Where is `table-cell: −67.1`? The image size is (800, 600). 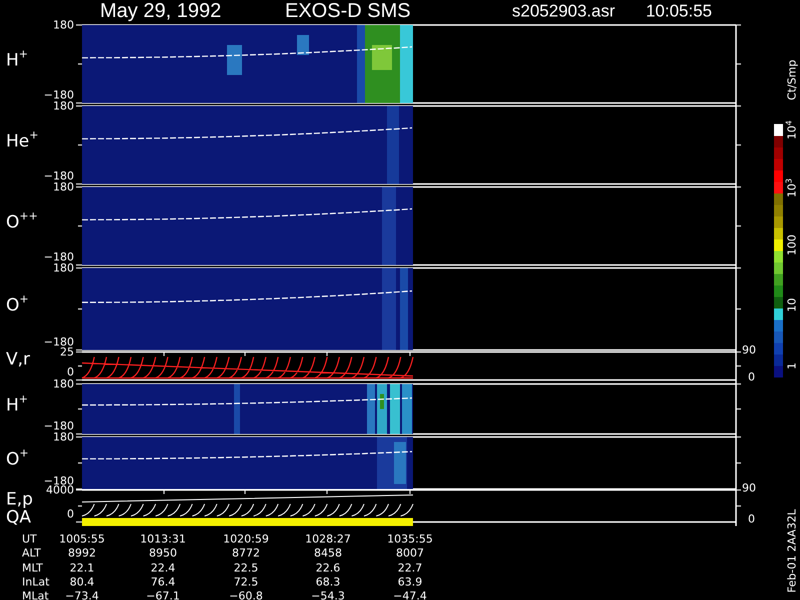 table-cell: −67.1 is located at coordinates (163, 595).